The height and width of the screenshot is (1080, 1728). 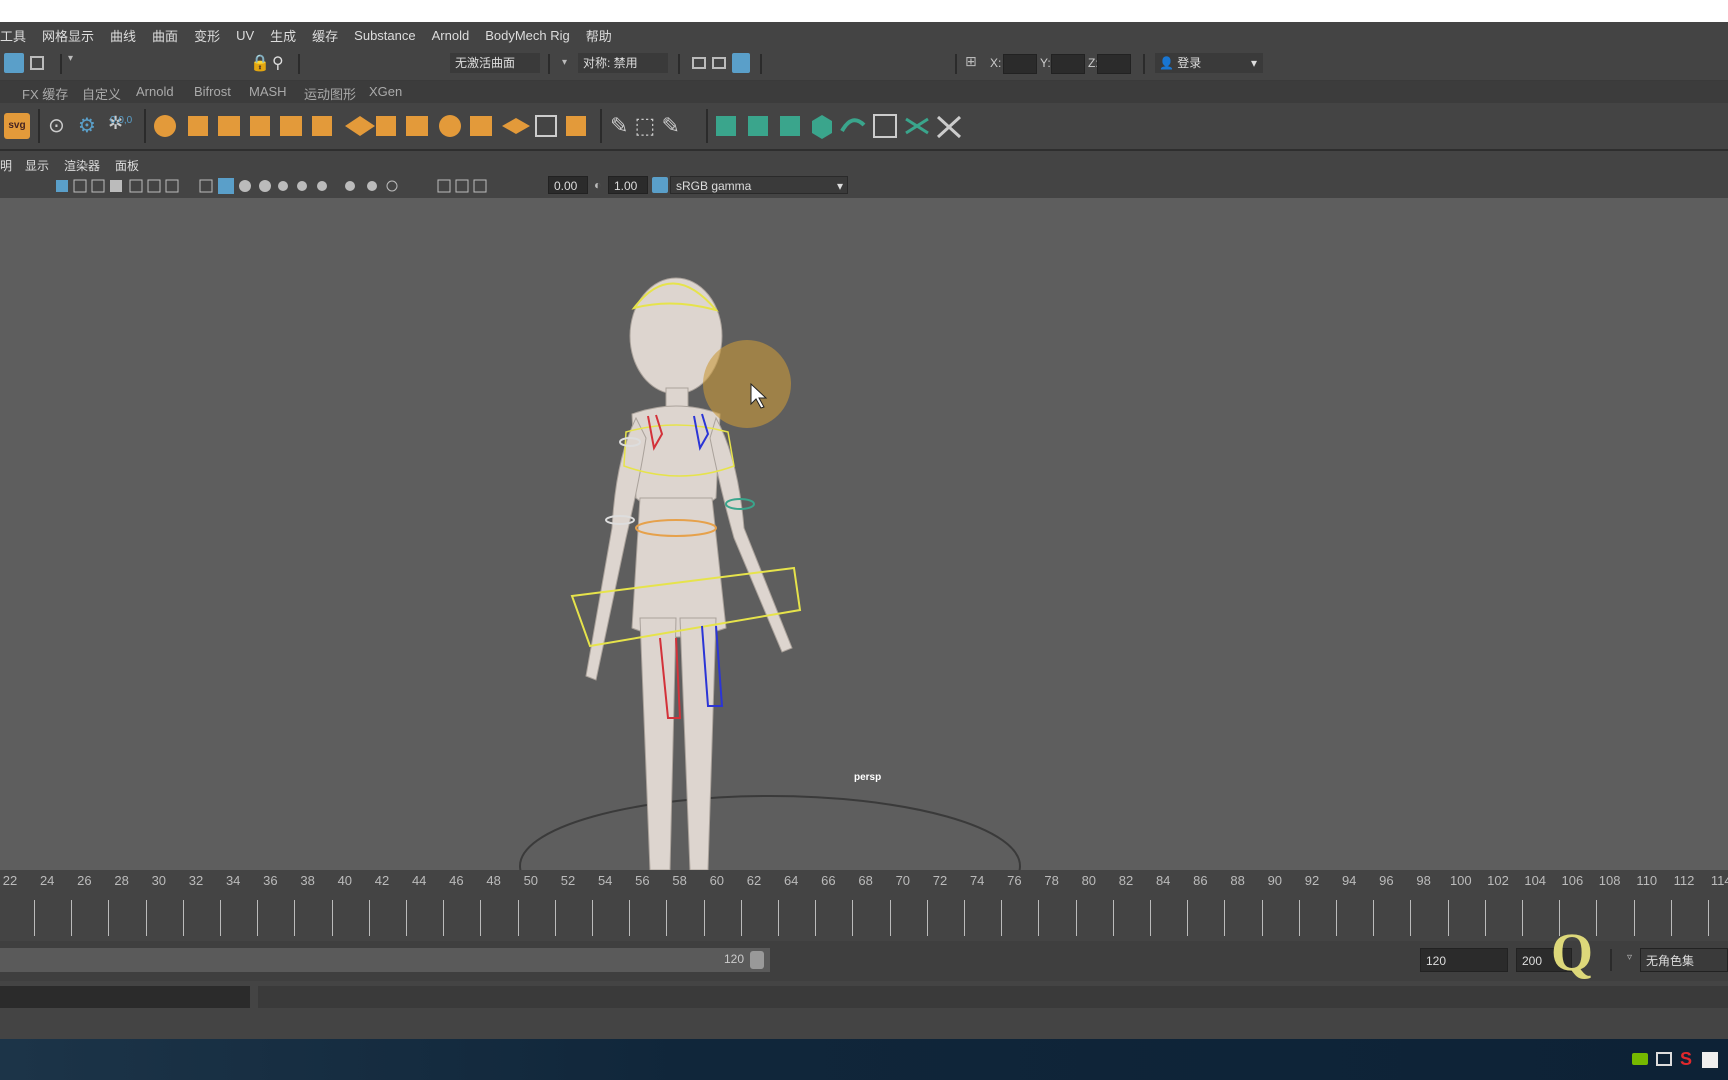 What do you see at coordinates (759, 185) in the screenshot?
I see `color-space-dropdown: sRGB gamma ▾` at bounding box center [759, 185].